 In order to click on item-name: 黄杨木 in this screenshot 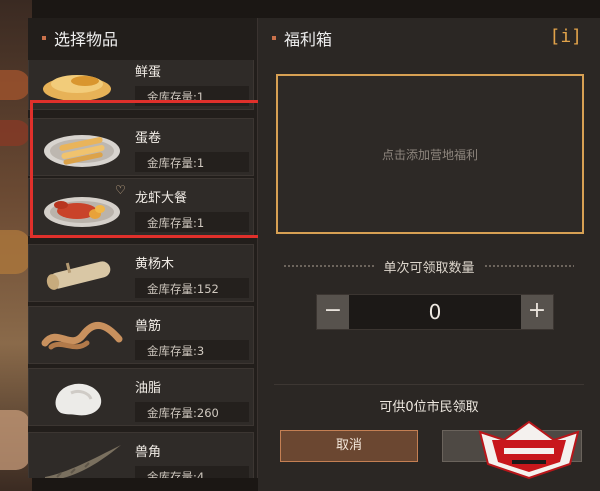, I will do `click(155, 264)`.